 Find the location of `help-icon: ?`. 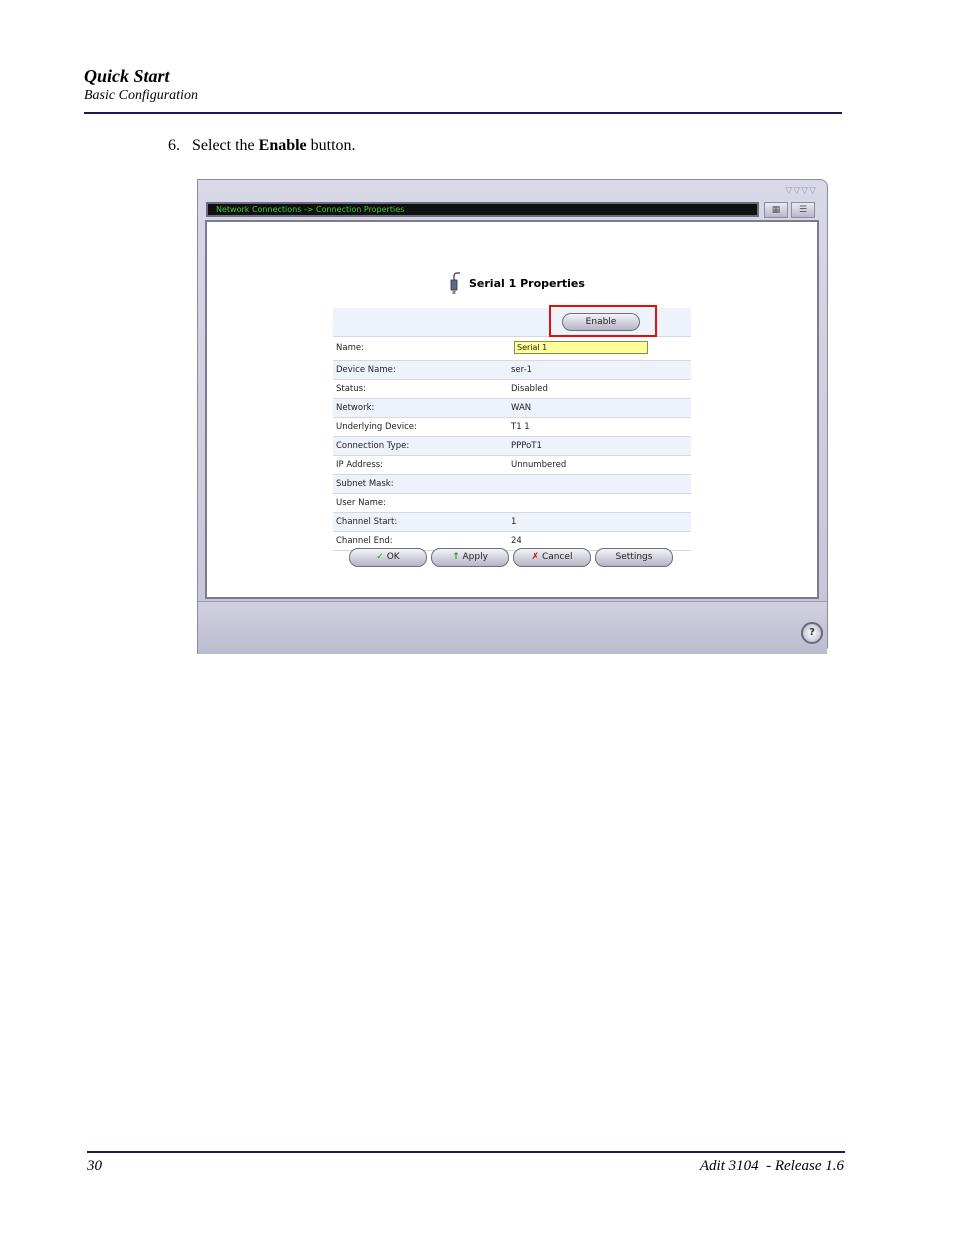

help-icon: ? is located at coordinates (812, 633).